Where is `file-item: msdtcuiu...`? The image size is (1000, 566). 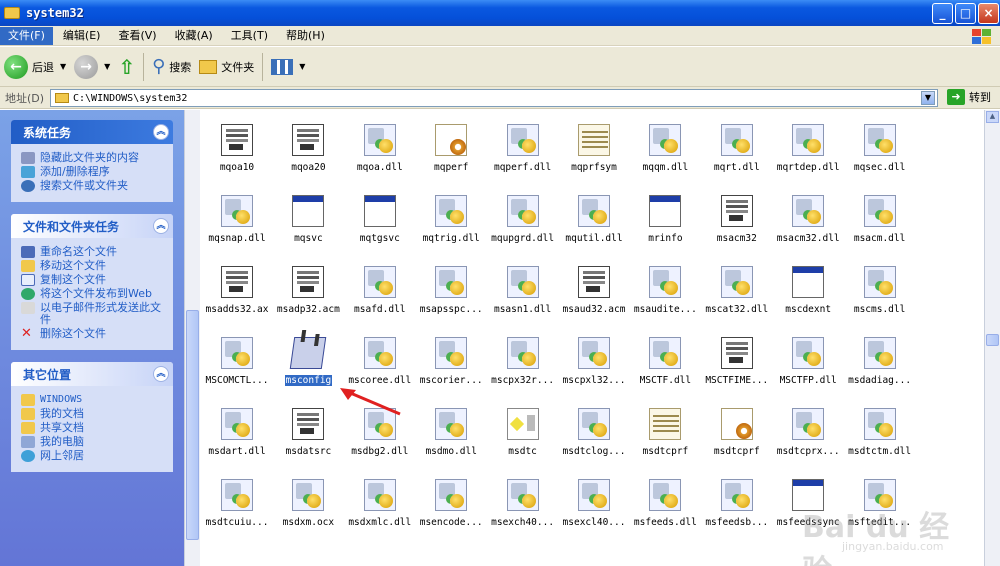 file-item: msdtcuiu... is located at coordinates (237, 499).